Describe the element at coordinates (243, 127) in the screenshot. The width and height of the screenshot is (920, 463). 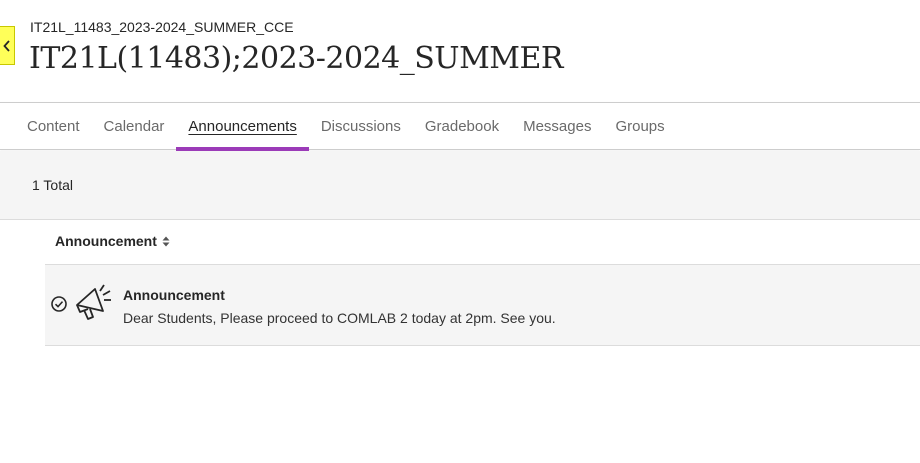
I see `tab-announcements: Announcements` at that location.